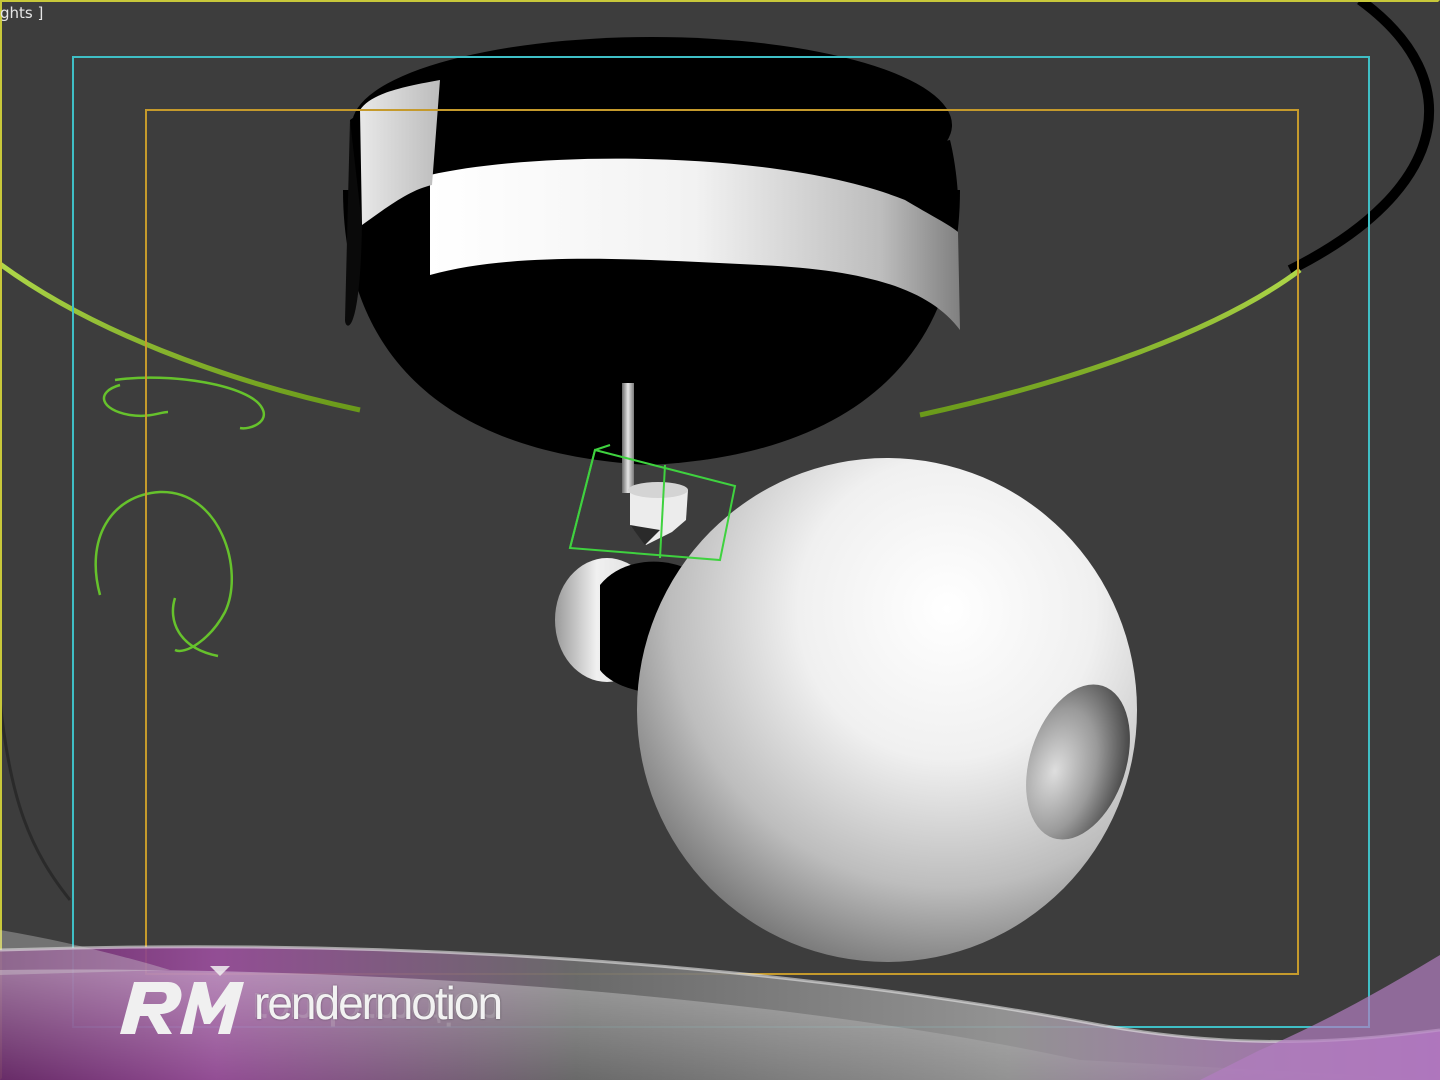 This screenshot has height=1080, width=1440. What do you see at coordinates (659, 517) in the screenshot?
I see `lamp-joint` at bounding box center [659, 517].